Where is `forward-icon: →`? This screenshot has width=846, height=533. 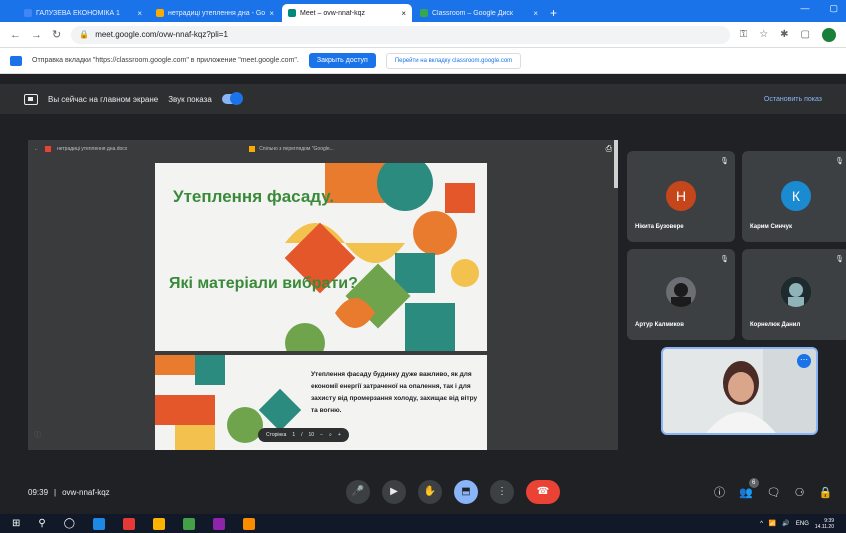
forward-icon: → is located at coordinates (36, 35).